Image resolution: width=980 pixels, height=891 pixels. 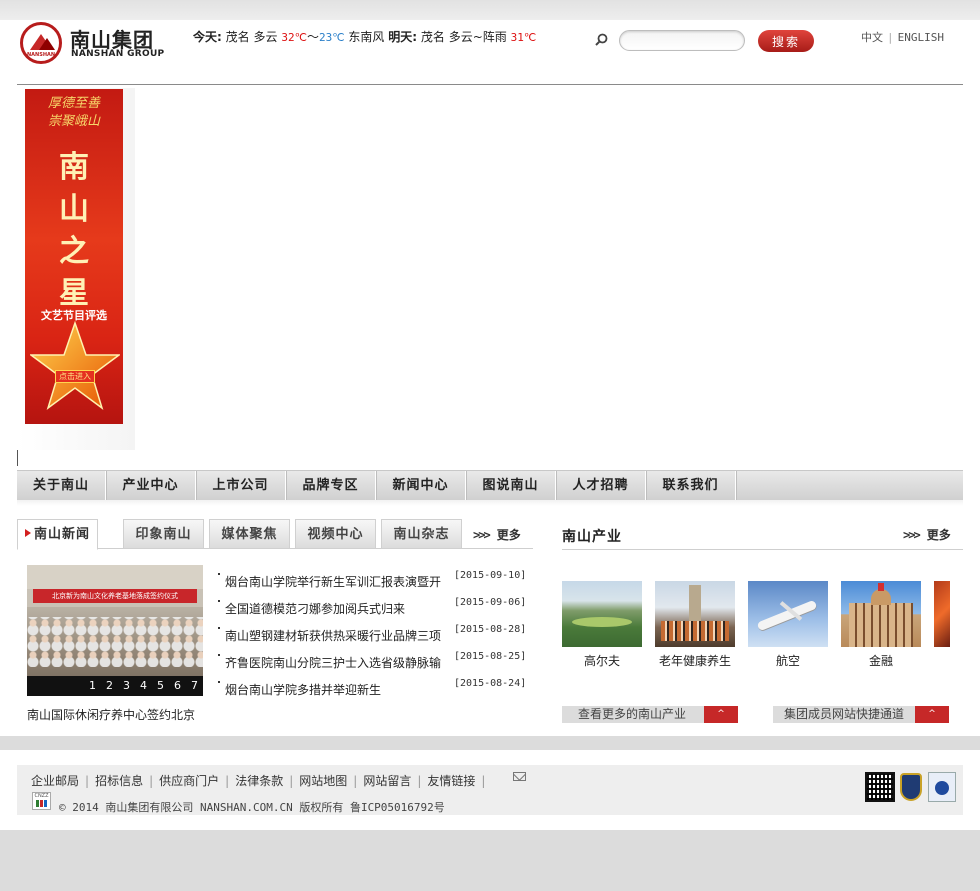 I want to click on nav-item-about: 关于南山, so click(x=61, y=486).